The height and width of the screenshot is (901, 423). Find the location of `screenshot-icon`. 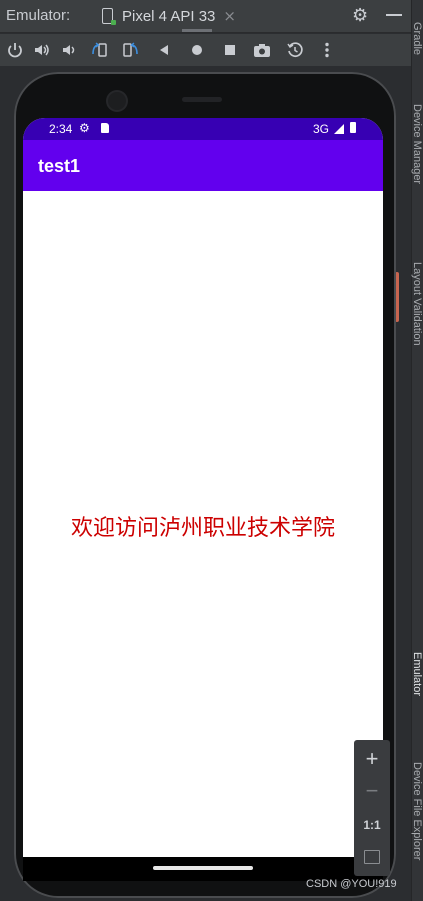

screenshot-icon is located at coordinates (262, 50).